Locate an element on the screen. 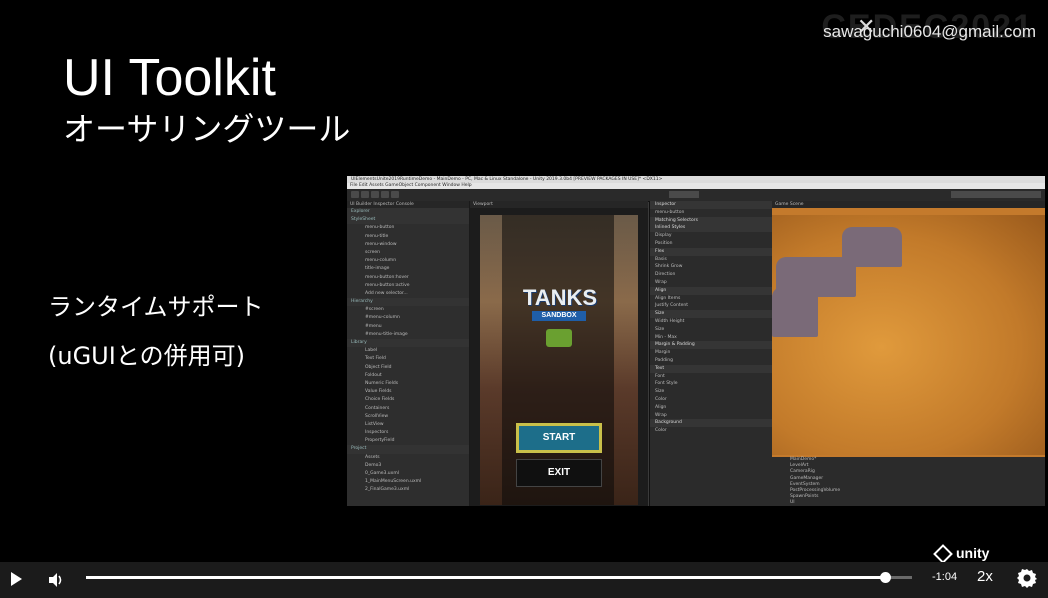 Image resolution: width=1048 pixels, height=598 pixels. move-tool-icon is located at coordinates (365, 194).